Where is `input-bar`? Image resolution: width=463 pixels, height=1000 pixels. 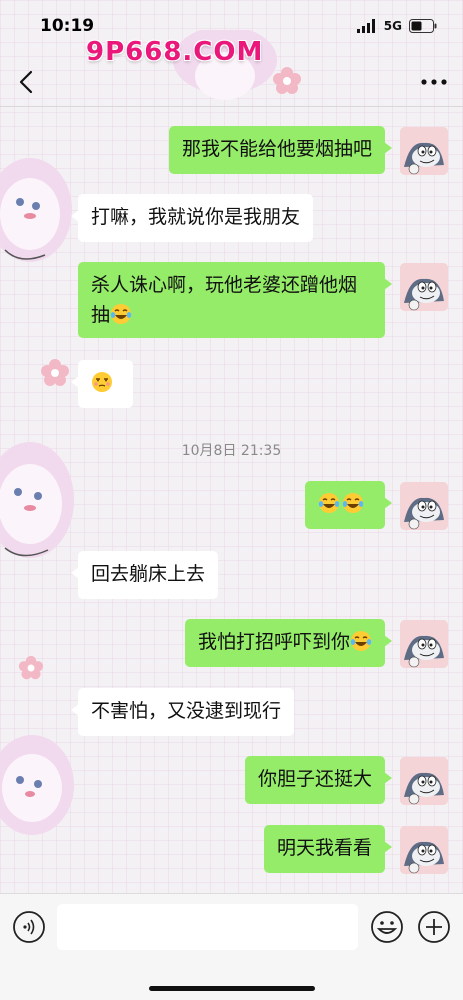 input-bar is located at coordinates (231, 946).